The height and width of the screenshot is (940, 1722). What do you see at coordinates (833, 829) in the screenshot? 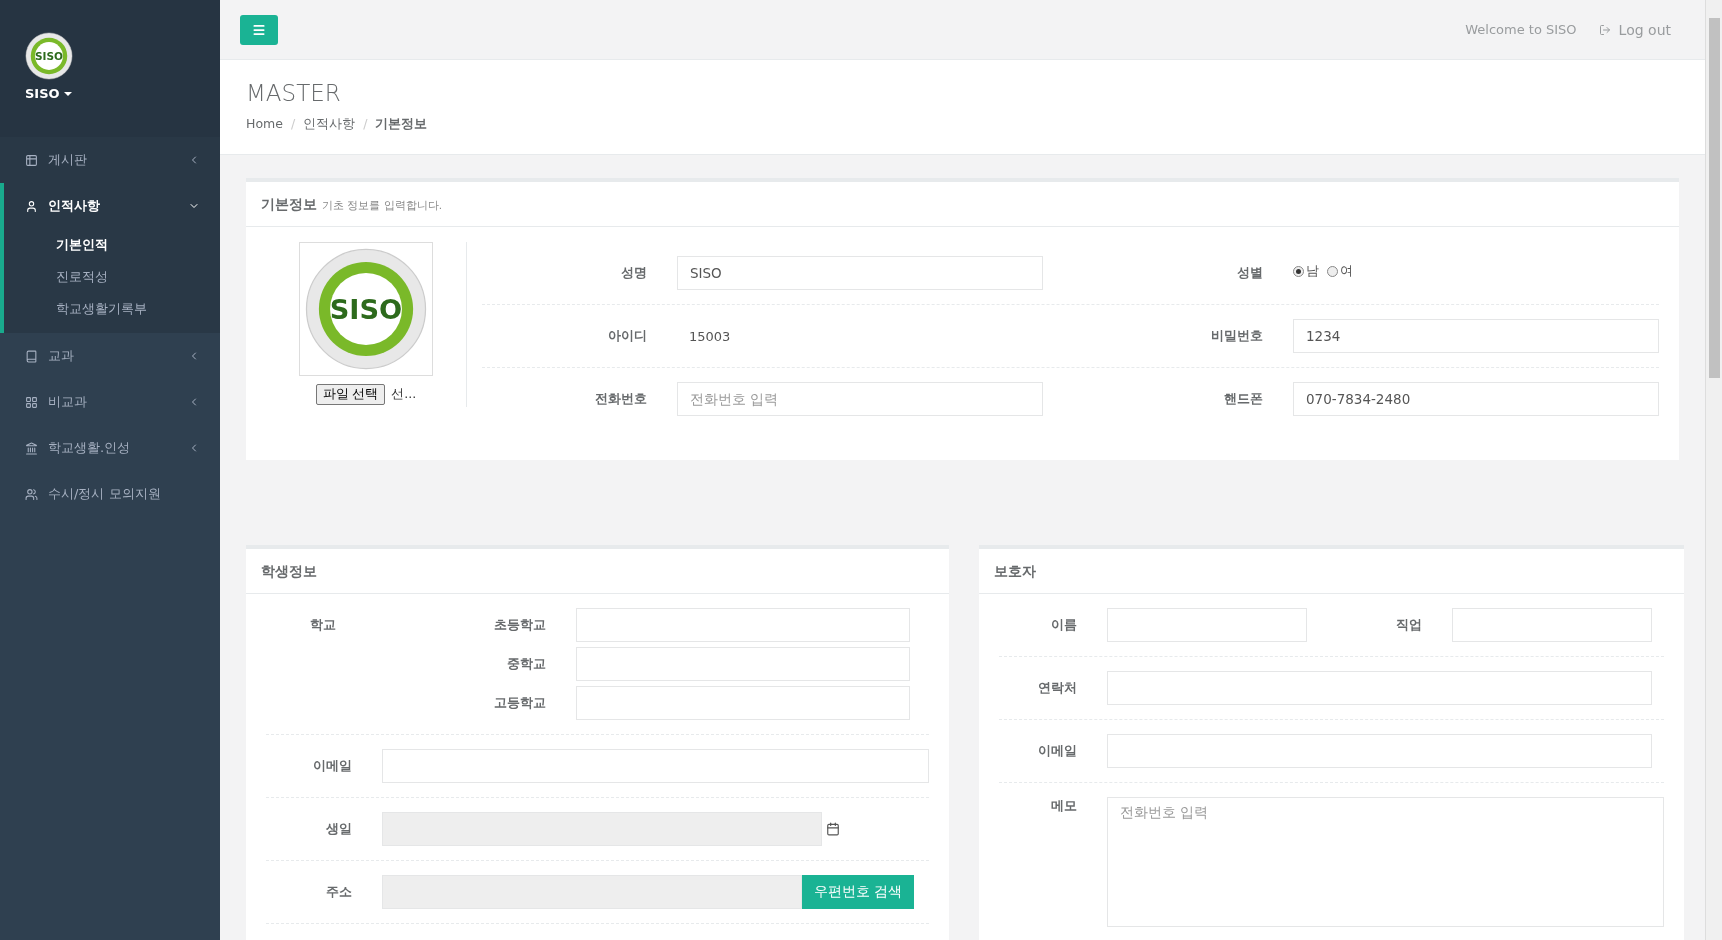
I see `calendar-icon` at bounding box center [833, 829].